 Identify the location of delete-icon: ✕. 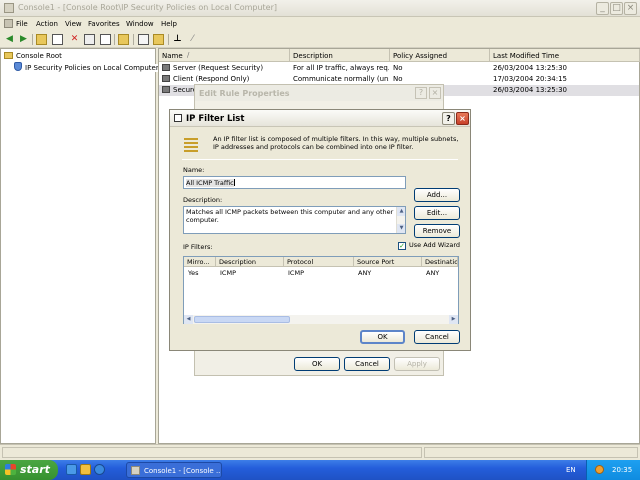
(74, 39).